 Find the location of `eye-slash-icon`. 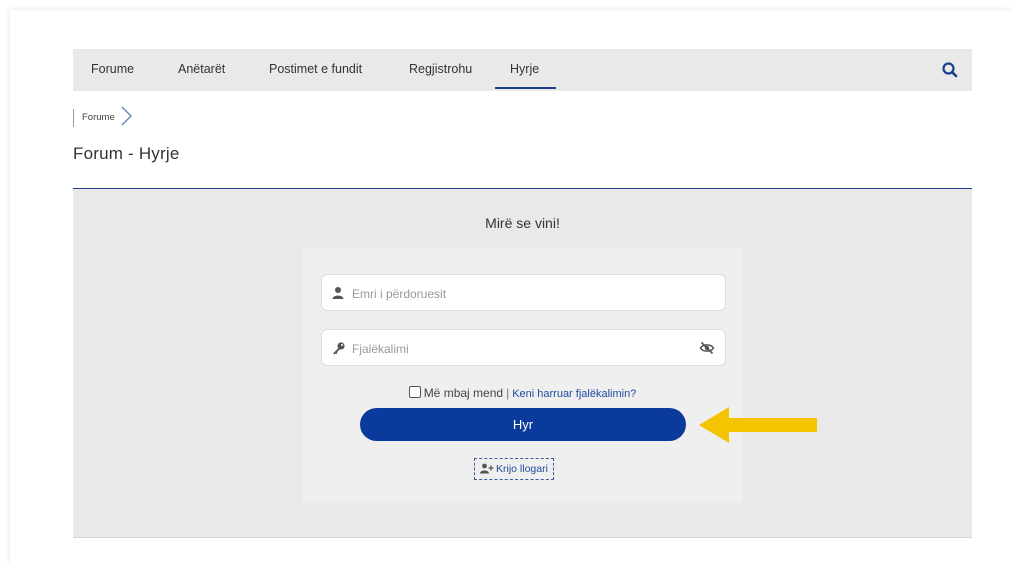

eye-slash-icon is located at coordinates (707, 348).